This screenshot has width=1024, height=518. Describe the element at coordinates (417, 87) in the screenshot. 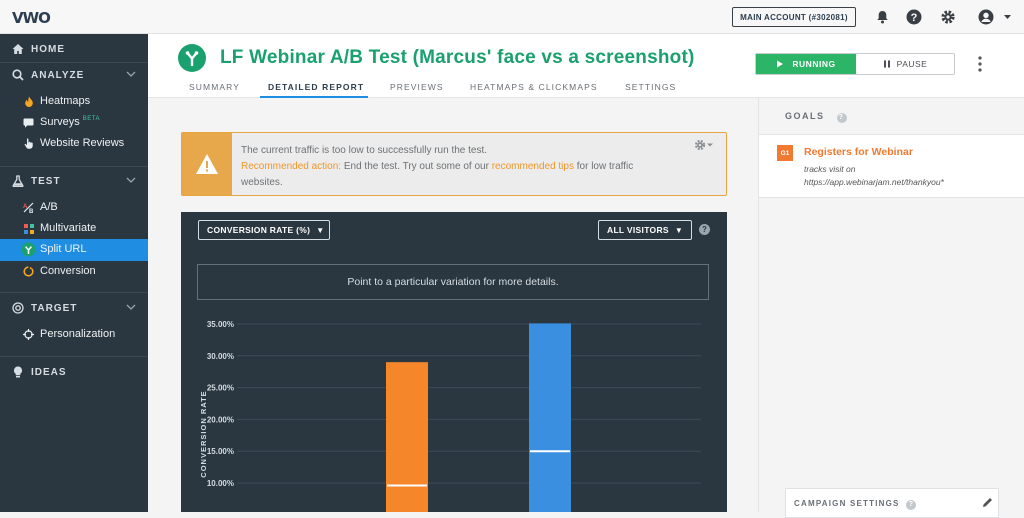

I see `tab-previews: PREVIEWS` at that location.